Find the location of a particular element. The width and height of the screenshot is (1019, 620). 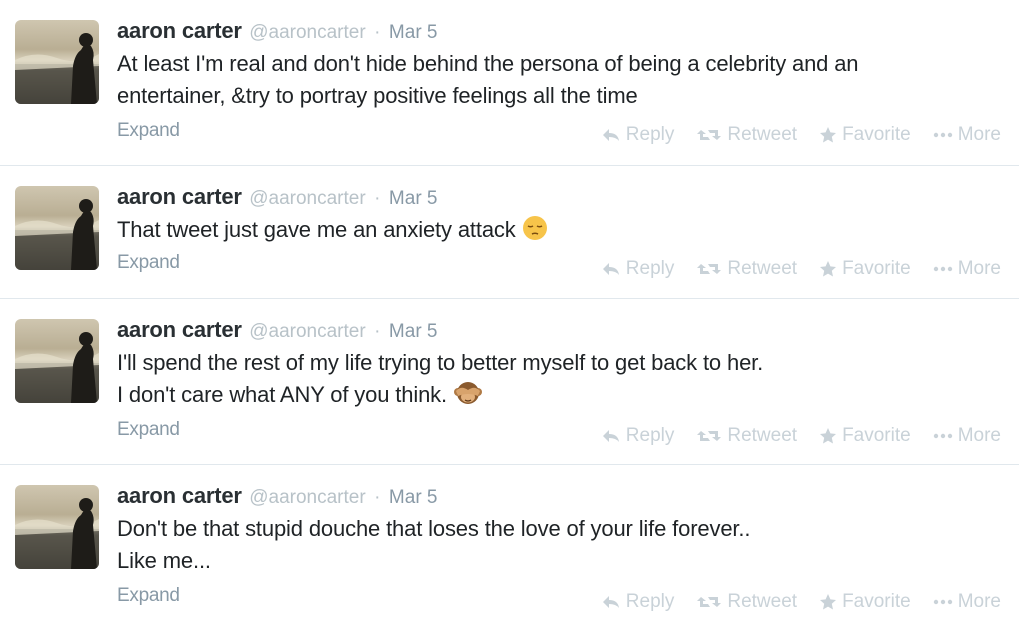

tweet-text-line: I don't care what ANY of you think. is located at coordinates (562, 397).